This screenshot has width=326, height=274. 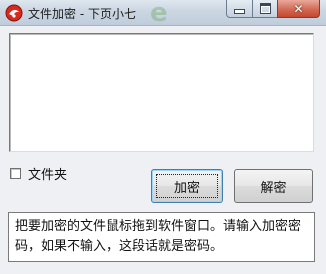 What do you see at coordinates (239, 11) in the screenshot?
I see `minimize-icon` at bounding box center [239, 11].